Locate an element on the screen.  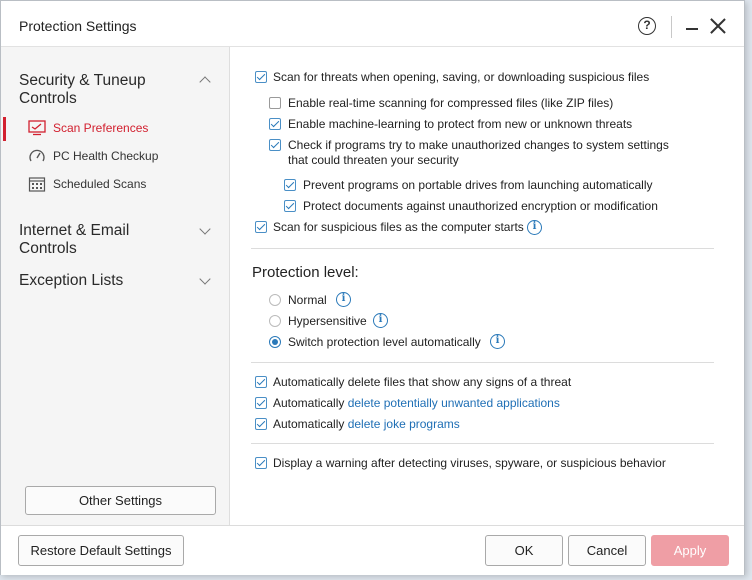
ok-button: OK is located at coordinates (524, 550).